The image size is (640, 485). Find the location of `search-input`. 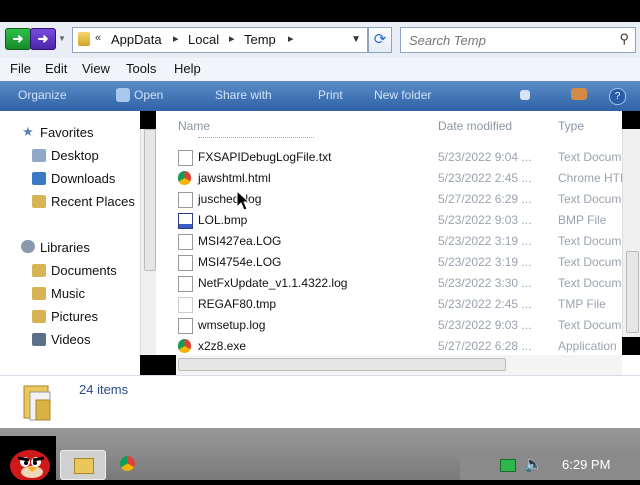

search-input is located at coordinates (509, 40).